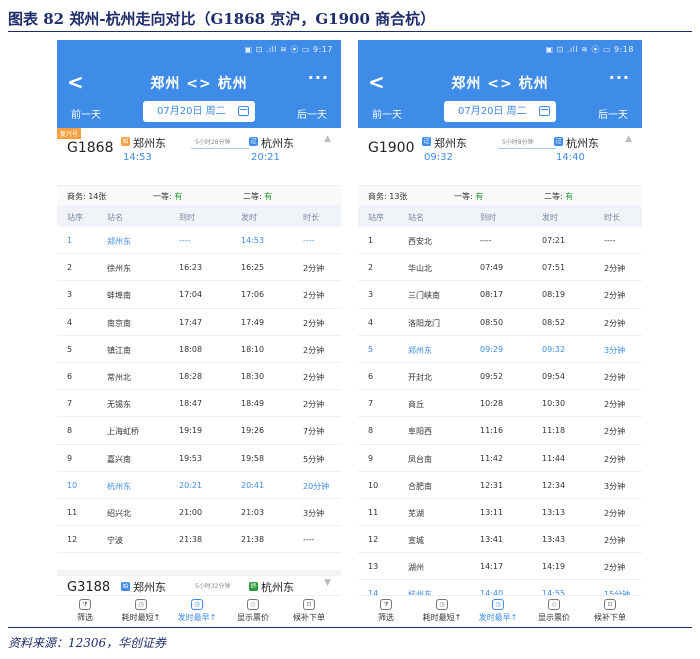  I want to click on stop-dep: 19:58, so click(253, 458).